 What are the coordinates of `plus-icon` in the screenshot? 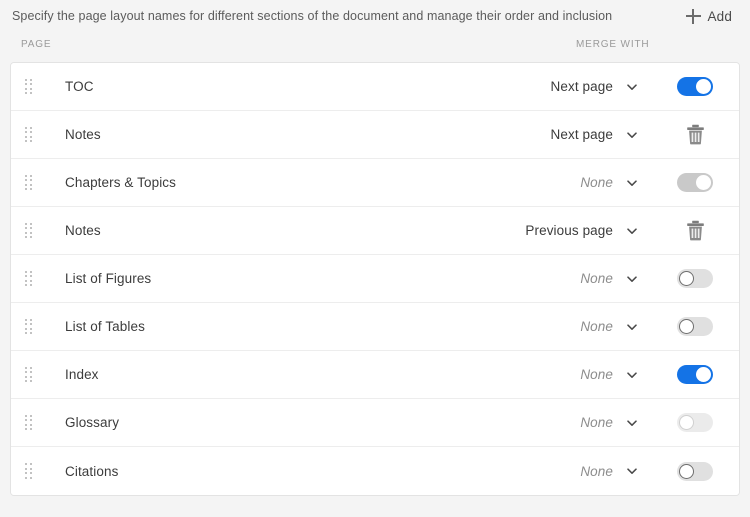 It's located at (693, 16).